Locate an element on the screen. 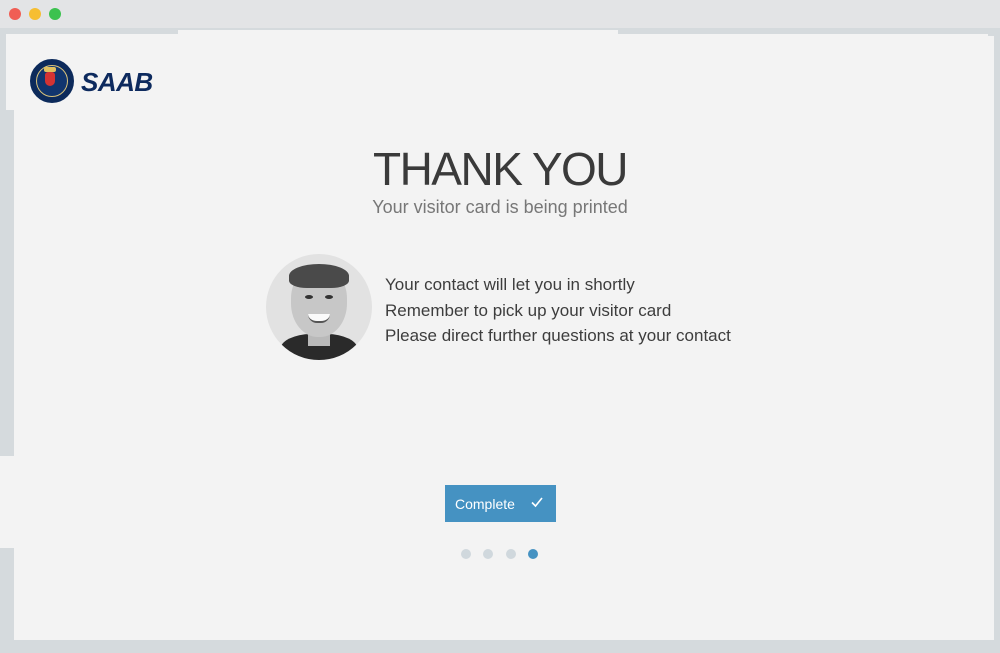 The image size is (1000, 653). complete-button: Complete is located at coordinates (500, 503).